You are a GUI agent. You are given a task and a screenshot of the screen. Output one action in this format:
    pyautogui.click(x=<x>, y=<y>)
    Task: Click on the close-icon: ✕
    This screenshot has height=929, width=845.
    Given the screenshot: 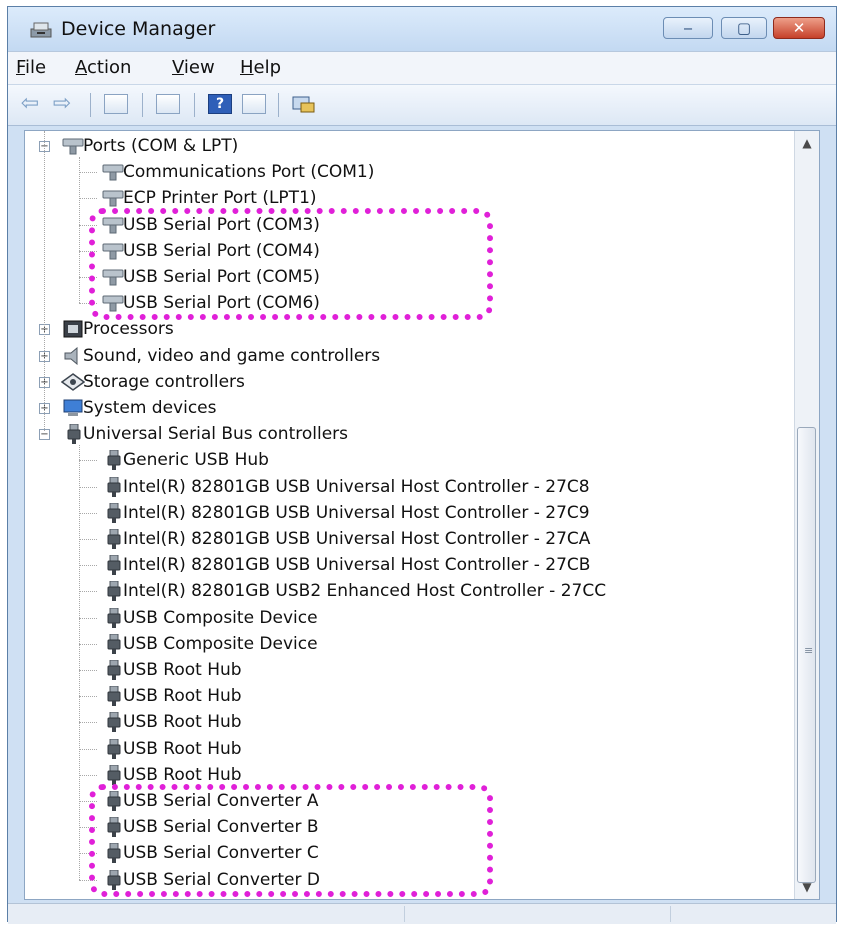 What is the action you would take?
    pyautogui.click(x=799, y=28)
    